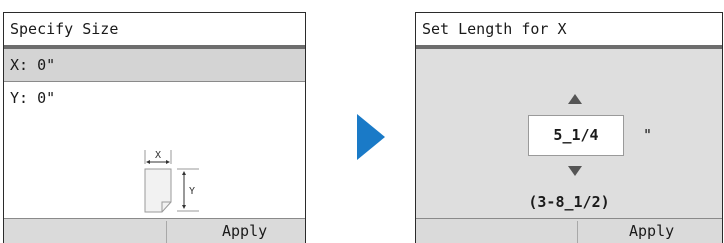  I want to click on next-step-arrow-icon, so click(371, 137).